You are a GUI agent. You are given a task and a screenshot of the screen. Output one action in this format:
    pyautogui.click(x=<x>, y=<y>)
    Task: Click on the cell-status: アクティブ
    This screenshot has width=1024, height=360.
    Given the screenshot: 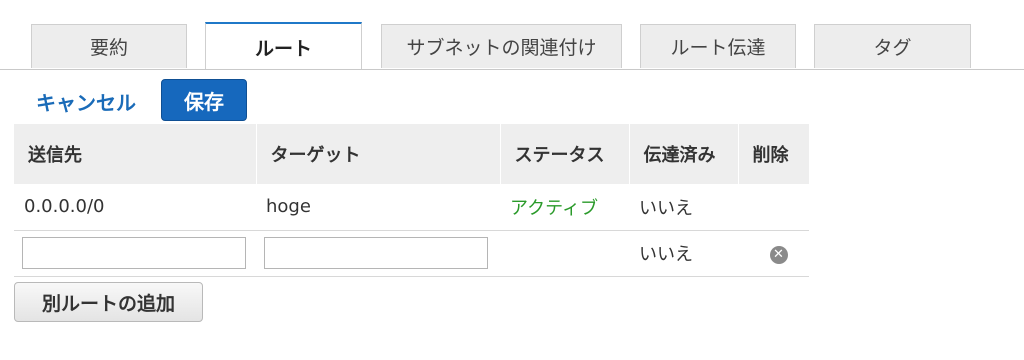 What is the action you would take?
    pyautogui.click(x=564, y=207)
    